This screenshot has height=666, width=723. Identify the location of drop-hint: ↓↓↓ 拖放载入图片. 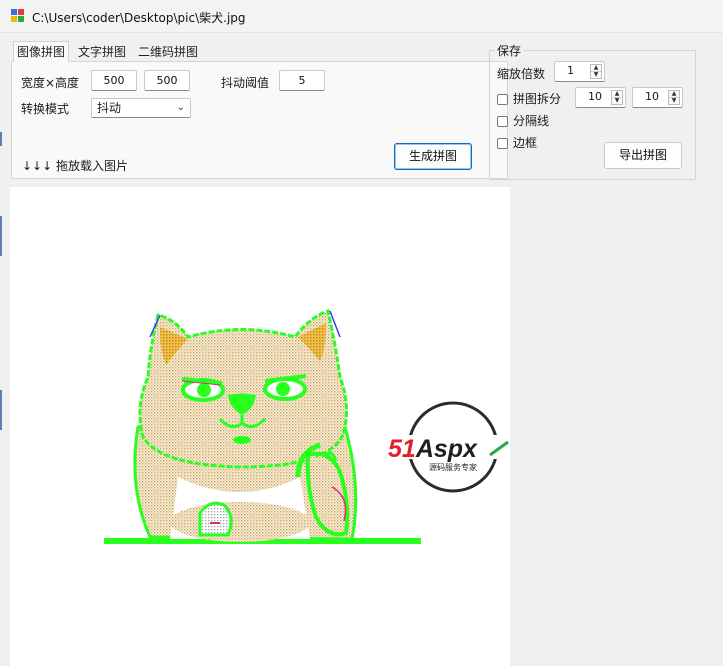
(75, 166).